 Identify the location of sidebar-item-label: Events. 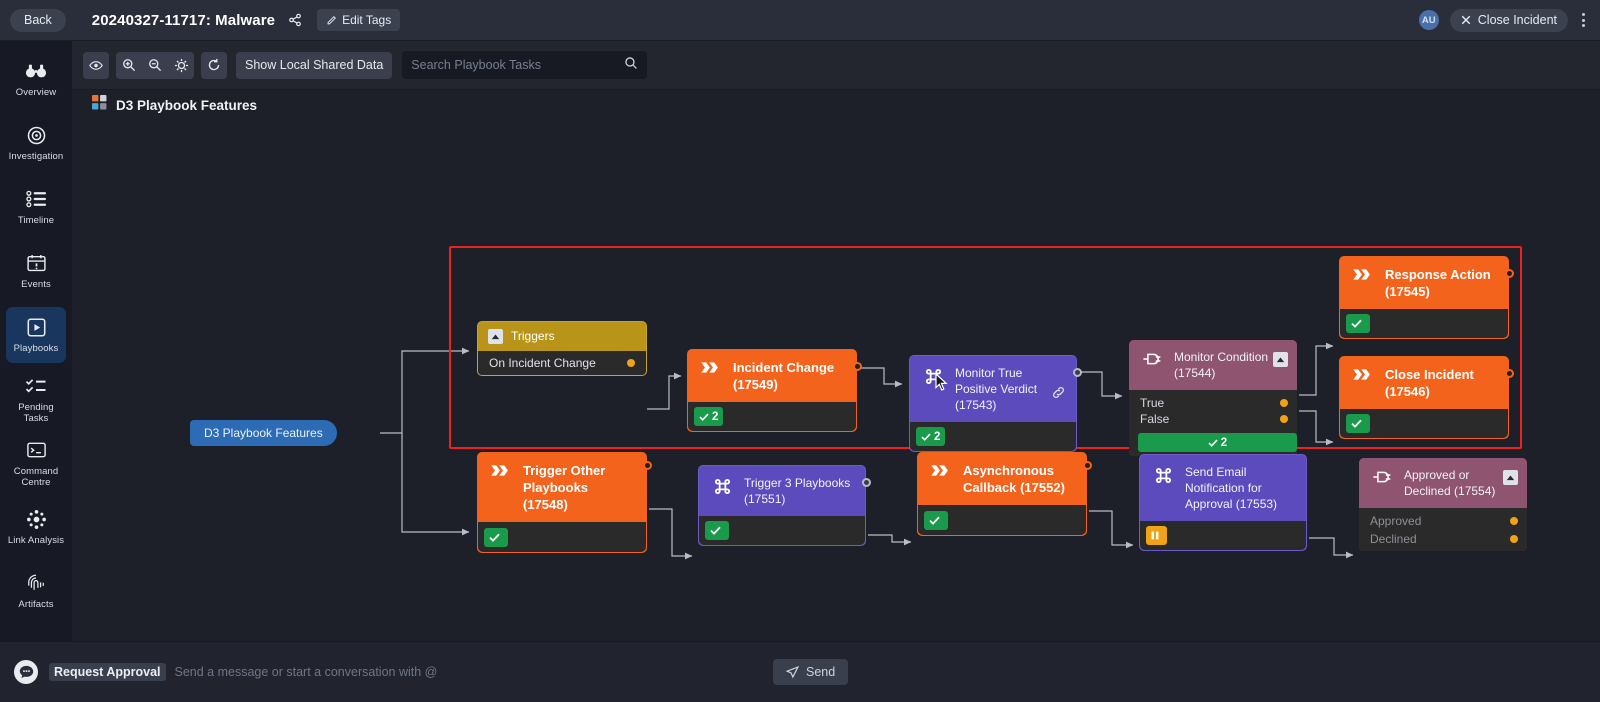
(36, 284).